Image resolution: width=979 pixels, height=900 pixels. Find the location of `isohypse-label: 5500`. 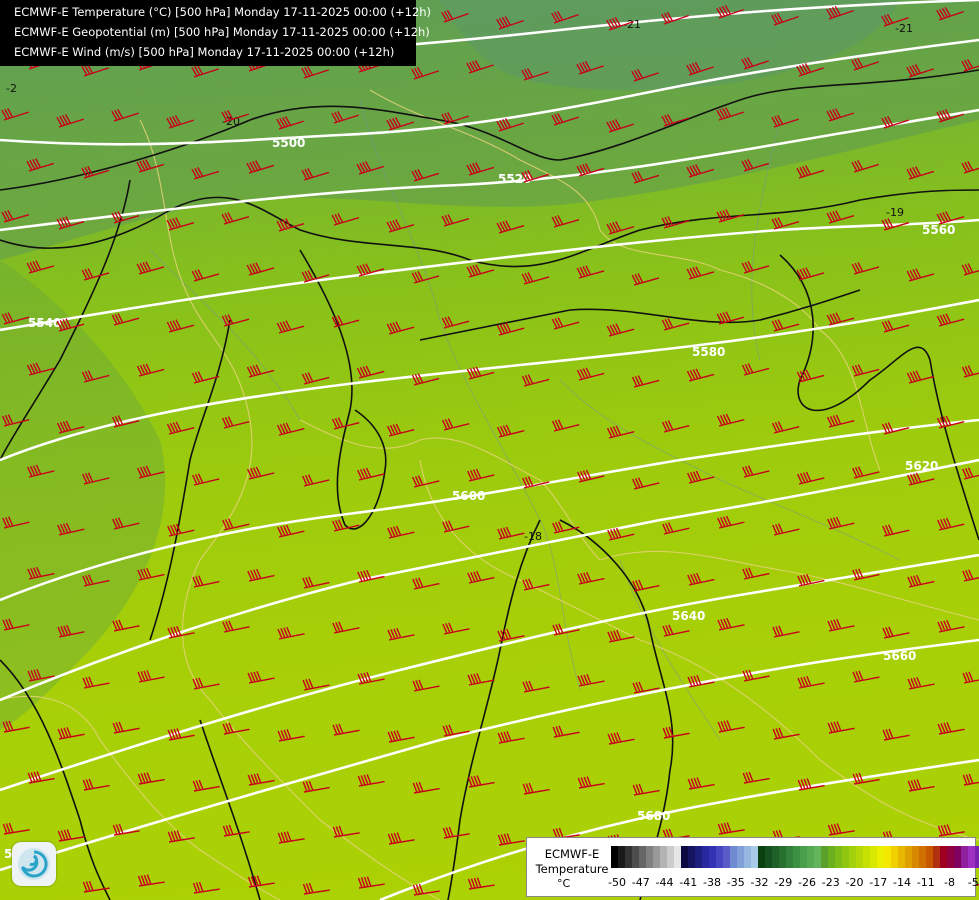

isohypse-label: 5500 is located at coordinates (288, 143).